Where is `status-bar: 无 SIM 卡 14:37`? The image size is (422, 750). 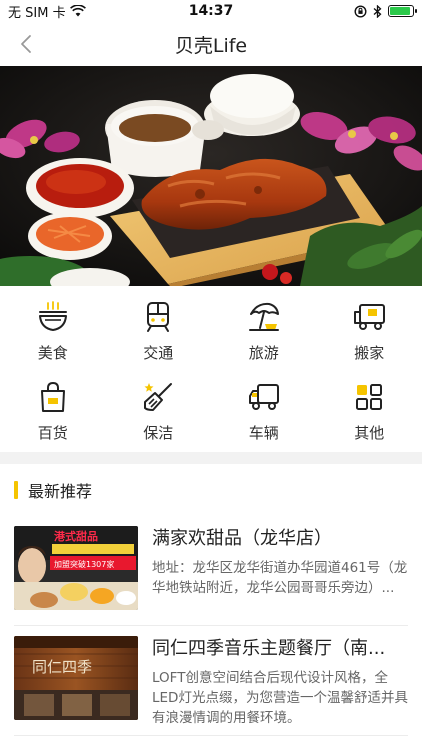
status-bar: 无 SIM 卡 14:37 is located at coordinates (211, 11).